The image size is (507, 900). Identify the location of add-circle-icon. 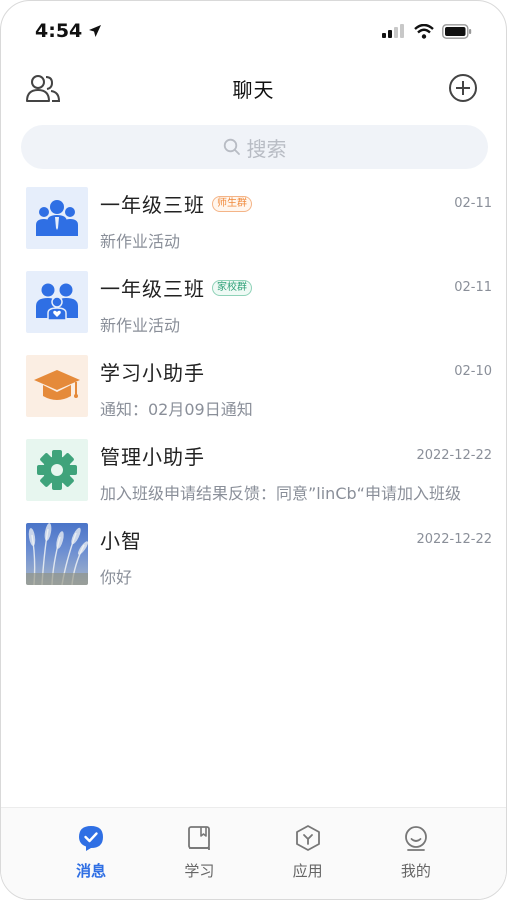
(463, 88).